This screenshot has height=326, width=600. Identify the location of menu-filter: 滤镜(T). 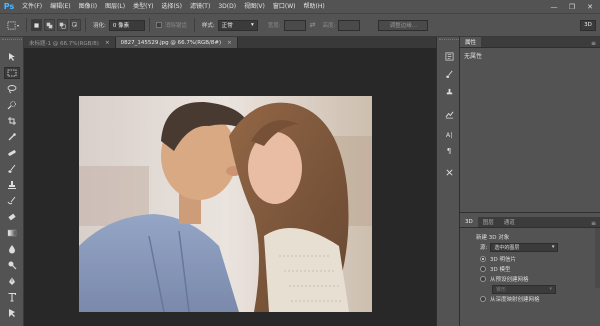
(200, 6).